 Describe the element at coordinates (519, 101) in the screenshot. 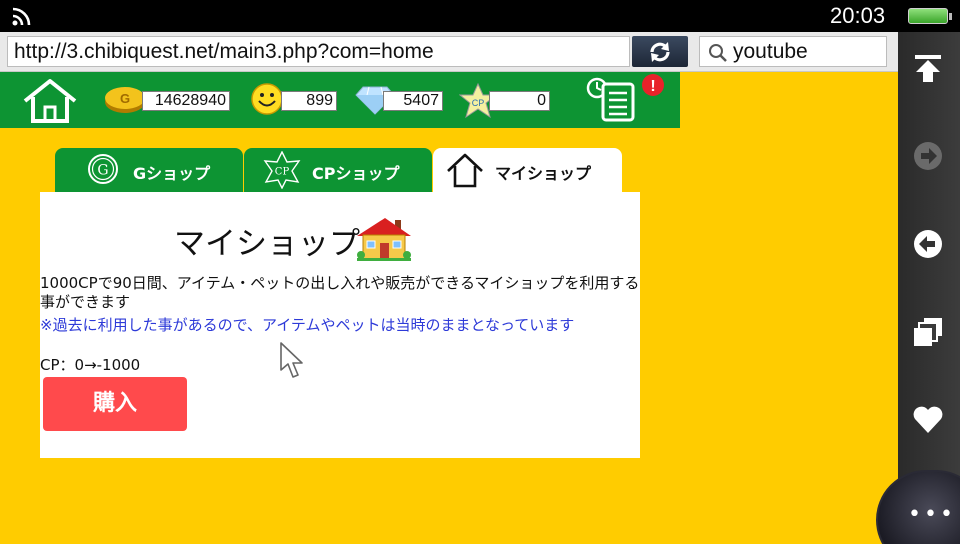

I see `cp-value: 0` at that location.